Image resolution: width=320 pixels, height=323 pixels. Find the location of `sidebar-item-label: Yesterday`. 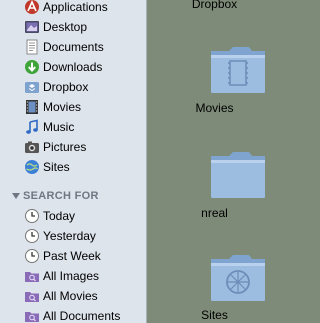

sidebar-item-label: Yesterday is located at coordinates (69, 235).